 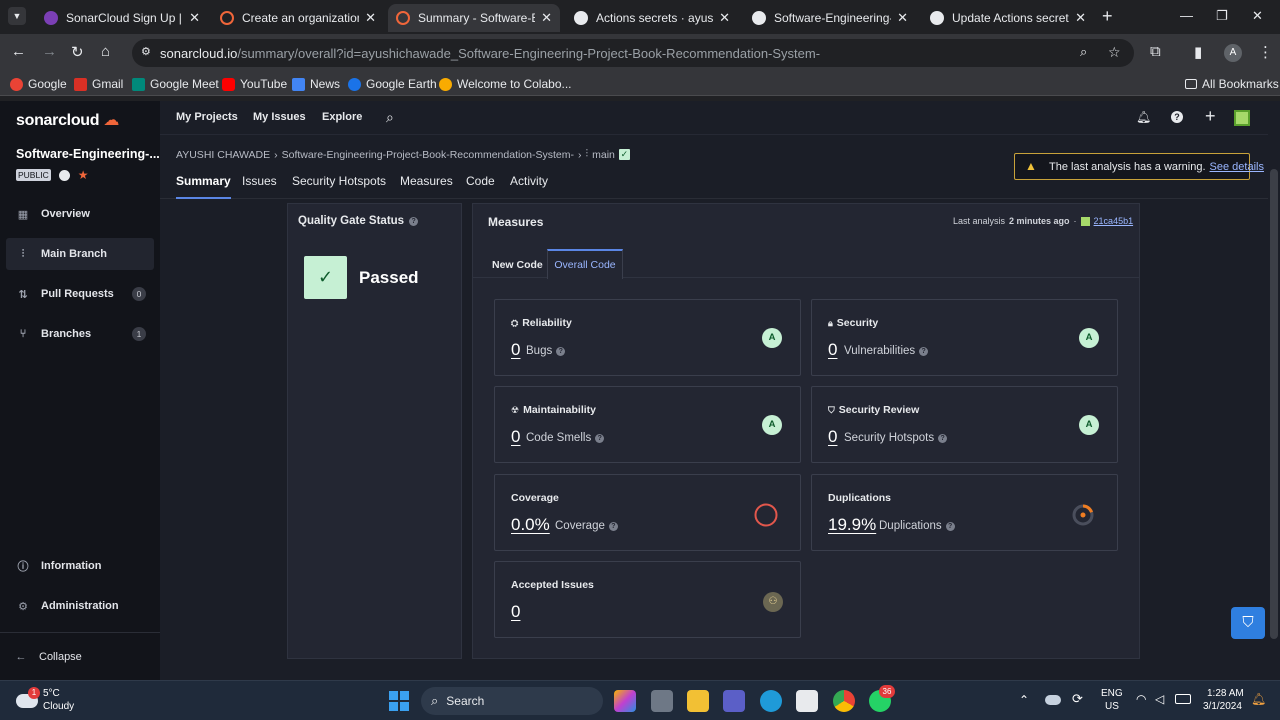 I want to click on see-details-link: See details, so click(x=1237, y=167).